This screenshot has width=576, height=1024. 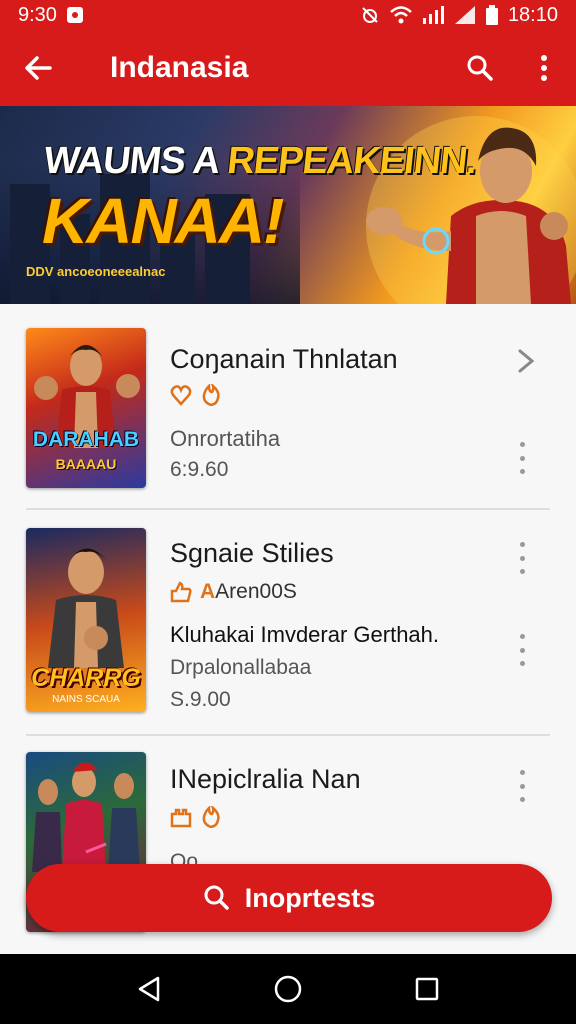 What do you see at coordinates (532, 14) in the screenshot?
I see `status-time-right: 18:10` at bounding box center [532, 14].